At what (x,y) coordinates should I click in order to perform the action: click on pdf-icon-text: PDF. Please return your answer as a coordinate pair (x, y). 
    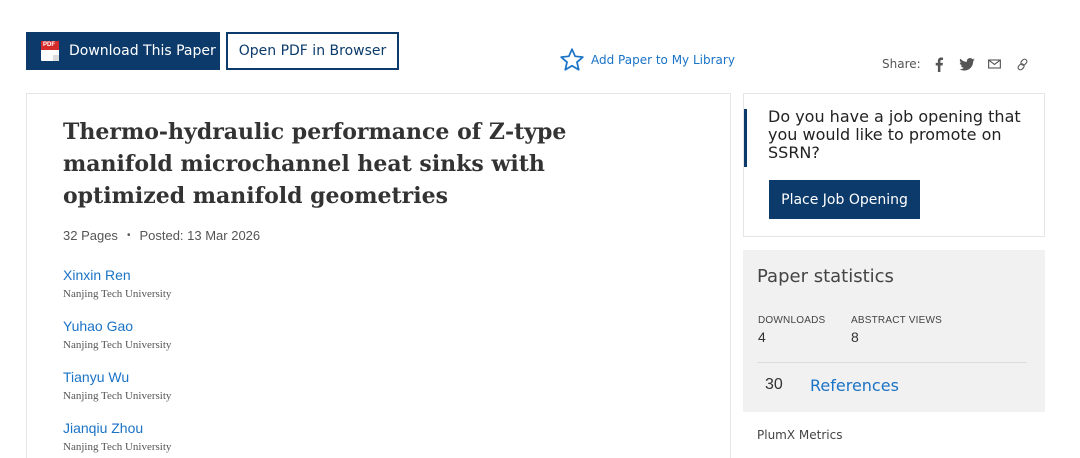
    Looking at the image, I should click on (49, 45).